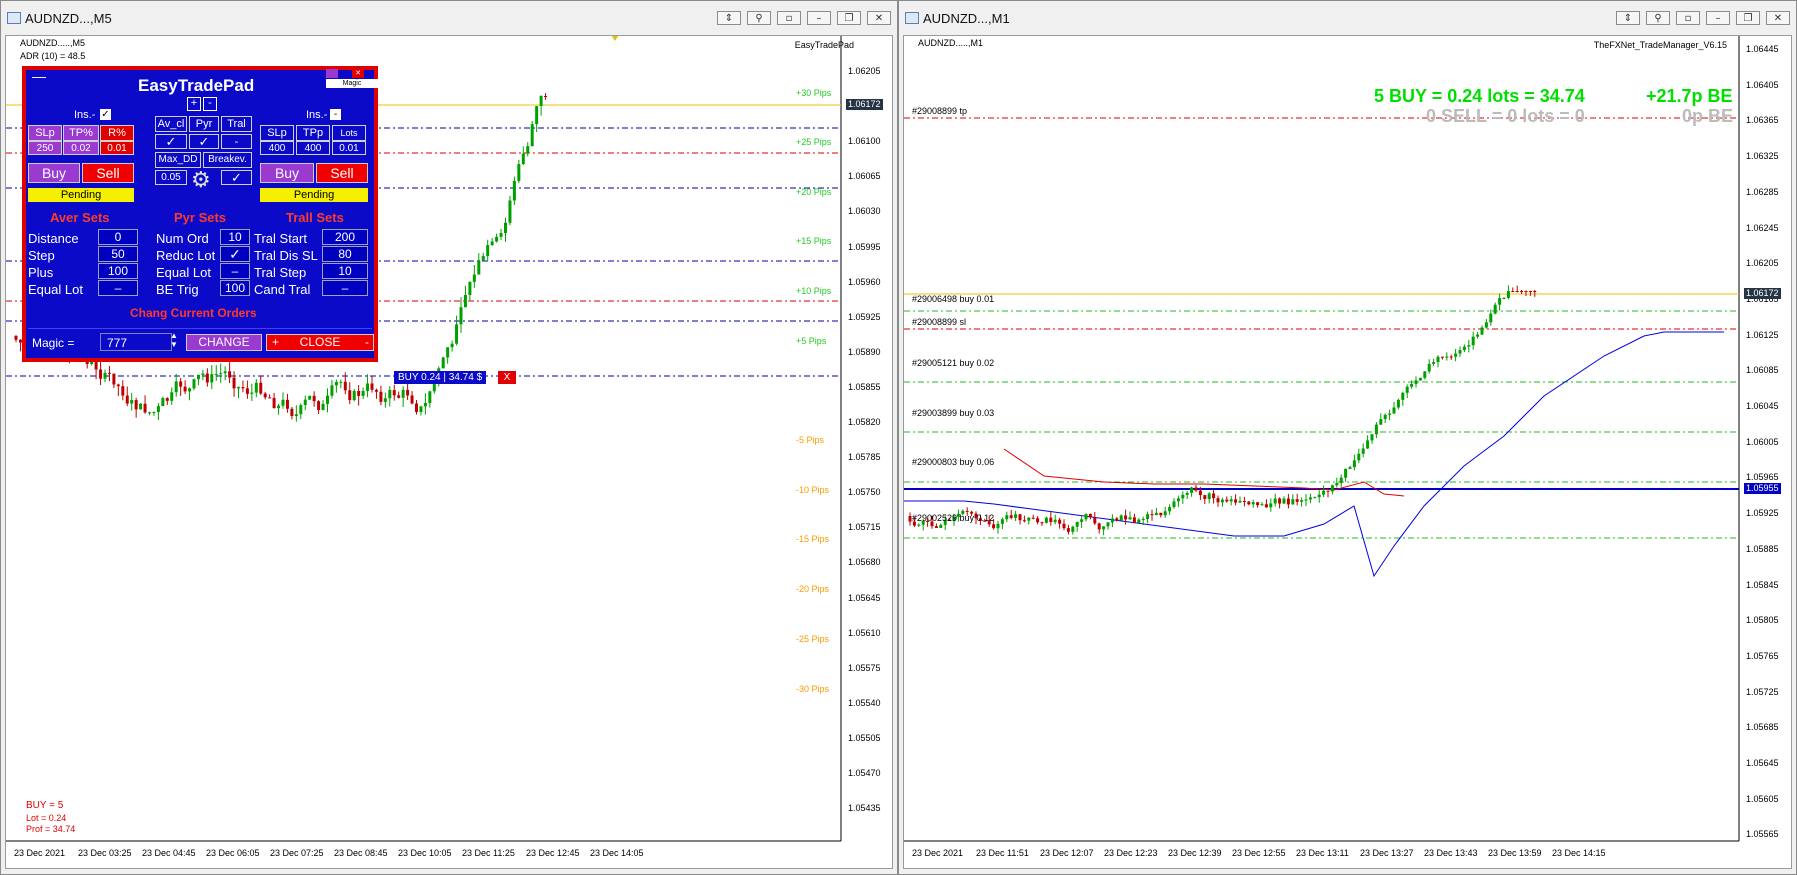 This screenshot has width=1797, height=875. Describe the element at coordinates (236, 124) in the screenshot. I see `tral-header: Tral` at that location.